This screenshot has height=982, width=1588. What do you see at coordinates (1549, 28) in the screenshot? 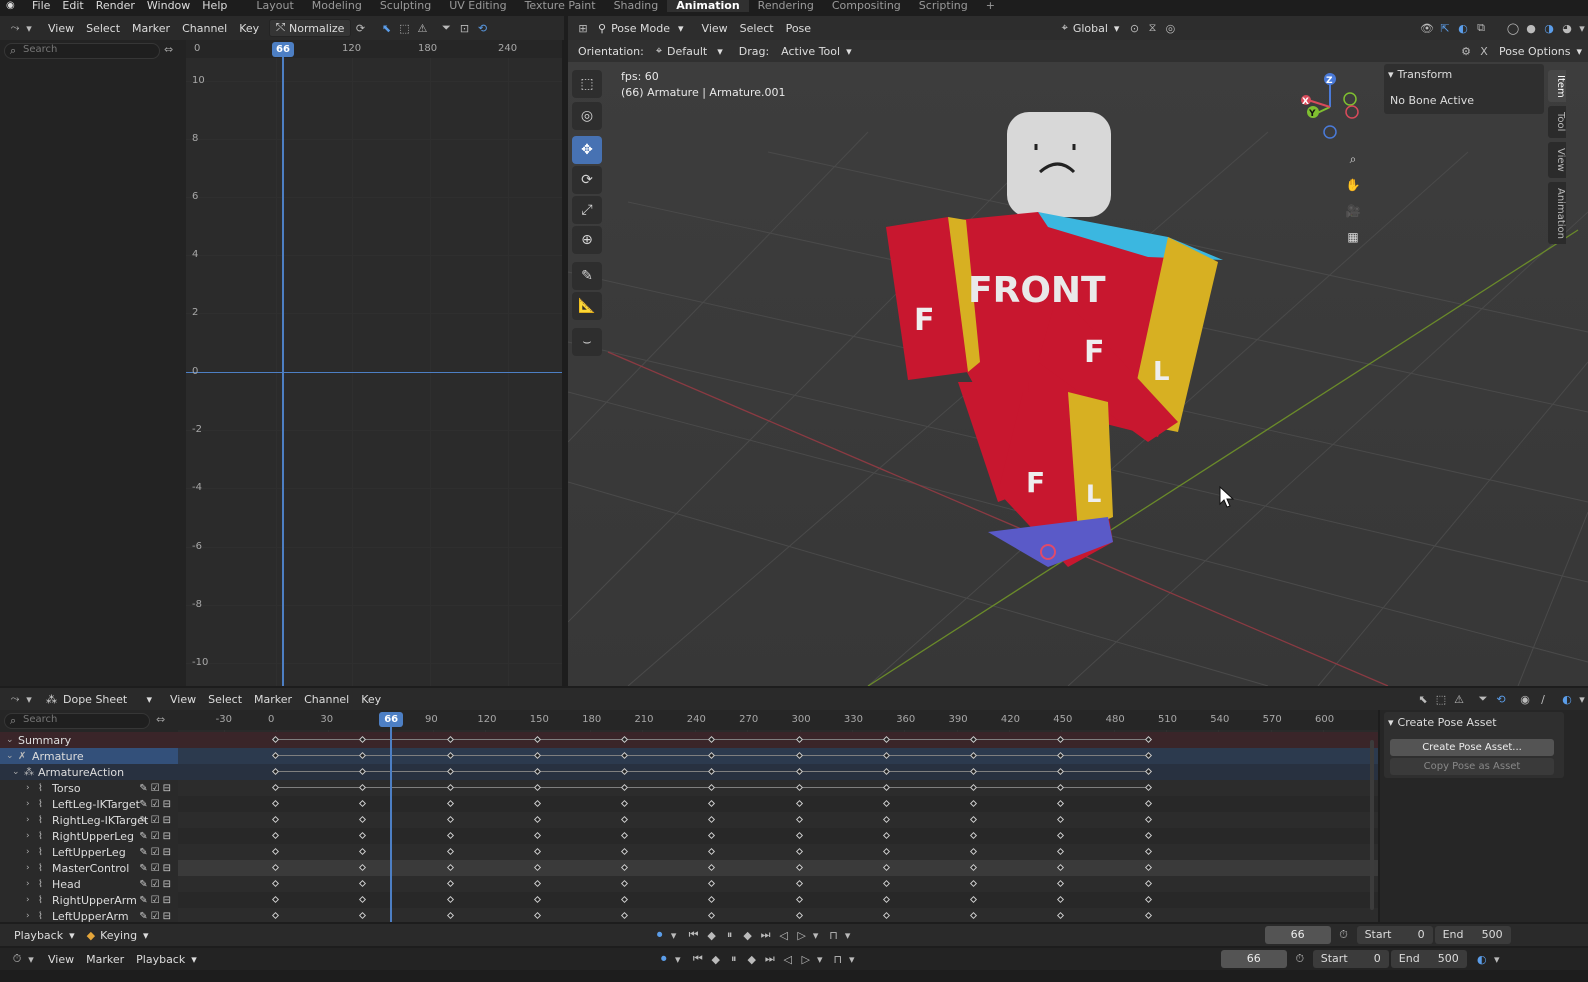
I see `shading-material-icon: ◑` at bounding box center [1549, 28].